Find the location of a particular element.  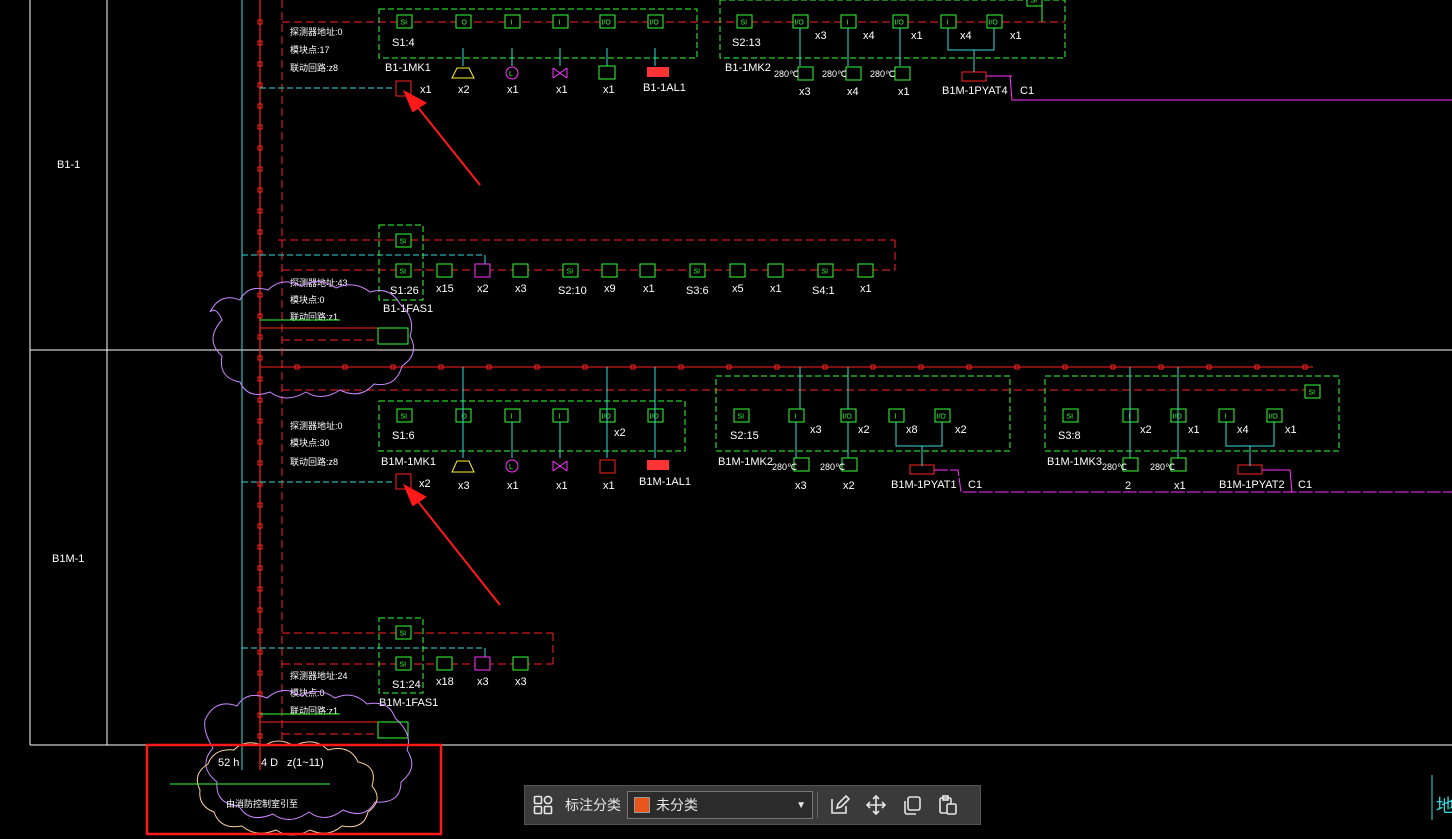

category-dropdown: 未分类 ▼ is located at coordinates (720, 805).